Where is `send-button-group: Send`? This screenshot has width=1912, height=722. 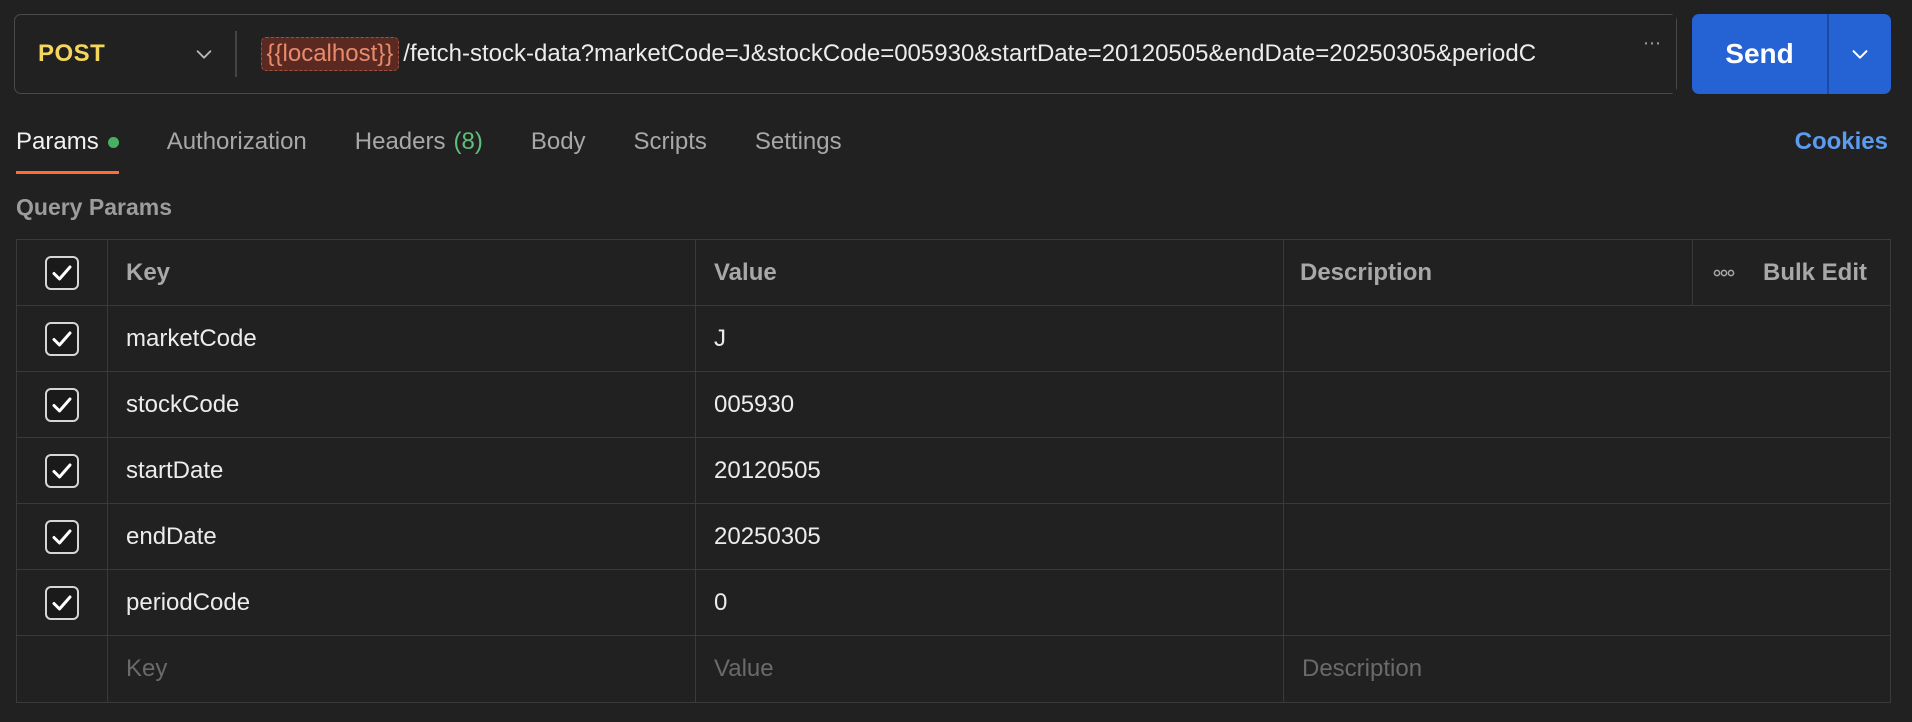 send-button-group: Send is located at coordinates (1791, 54).